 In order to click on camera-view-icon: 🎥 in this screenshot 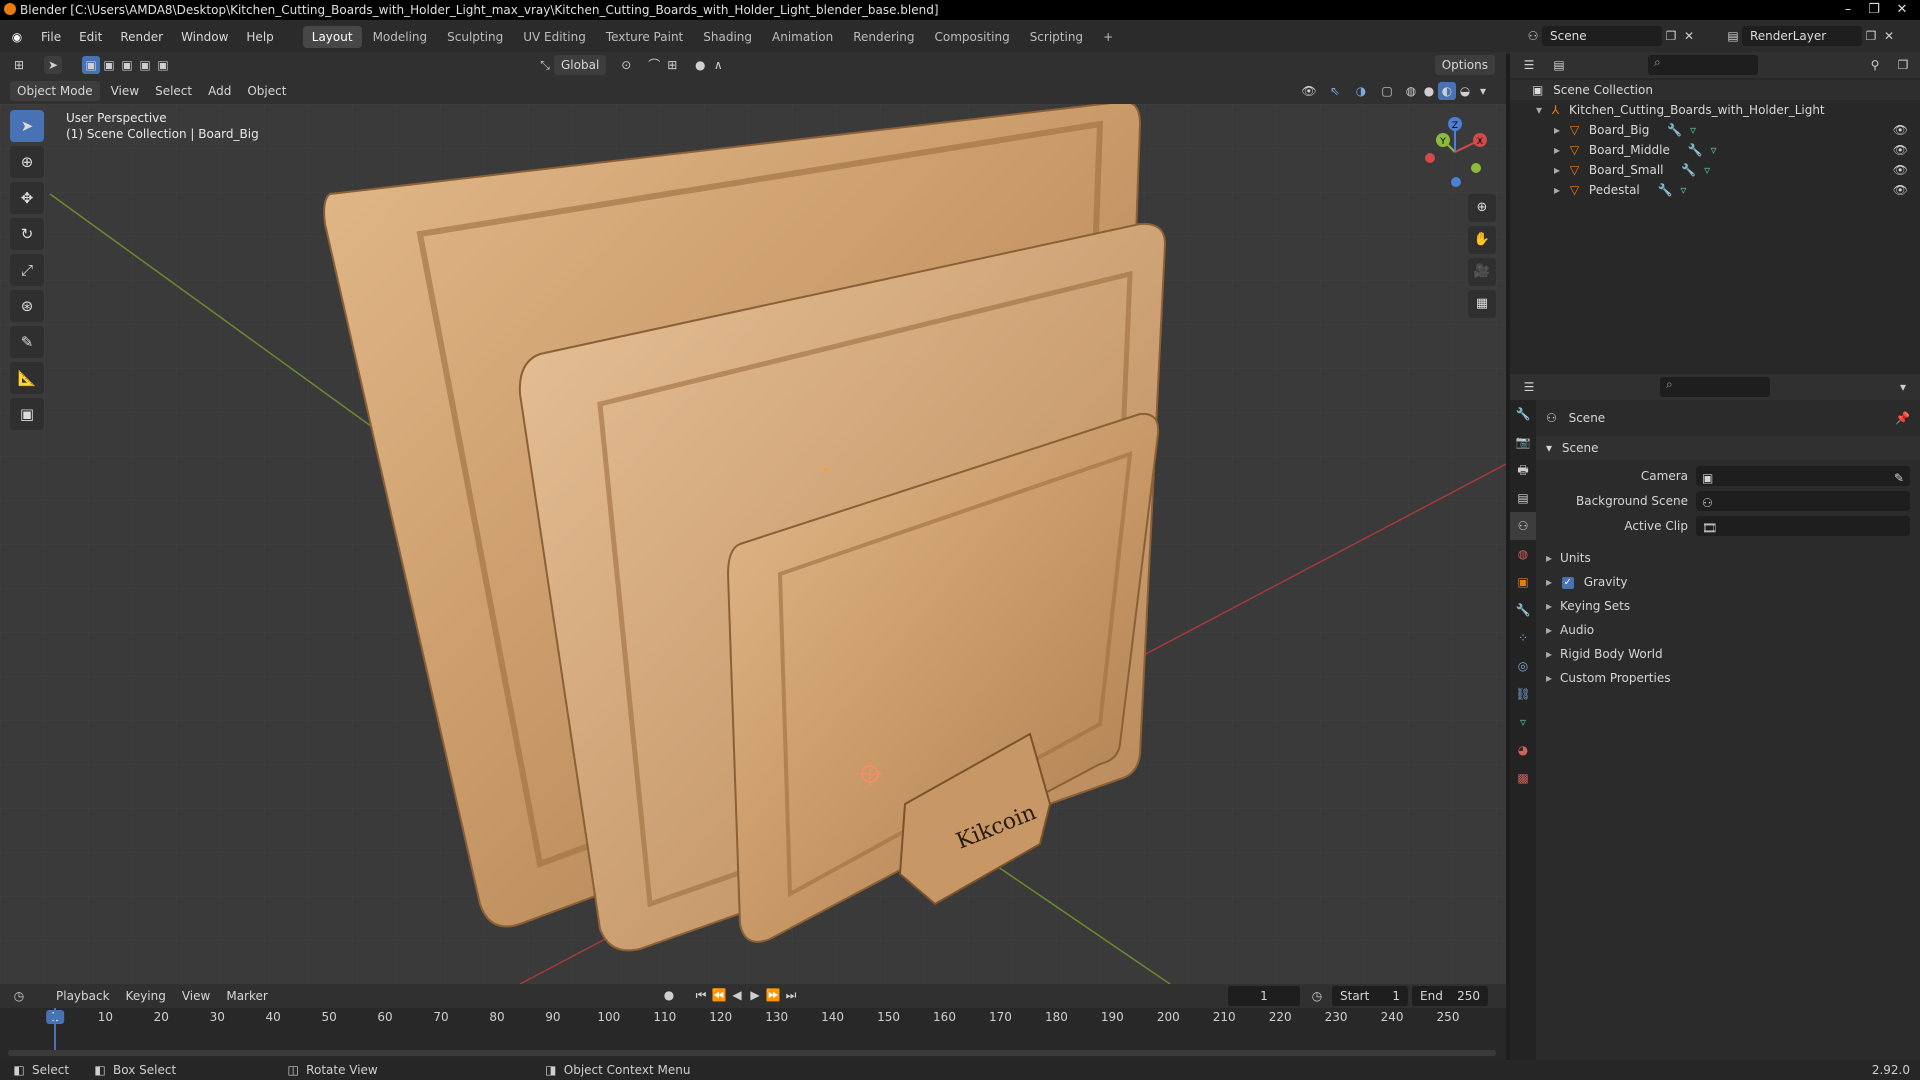, I will do `click(1482, 272)`.